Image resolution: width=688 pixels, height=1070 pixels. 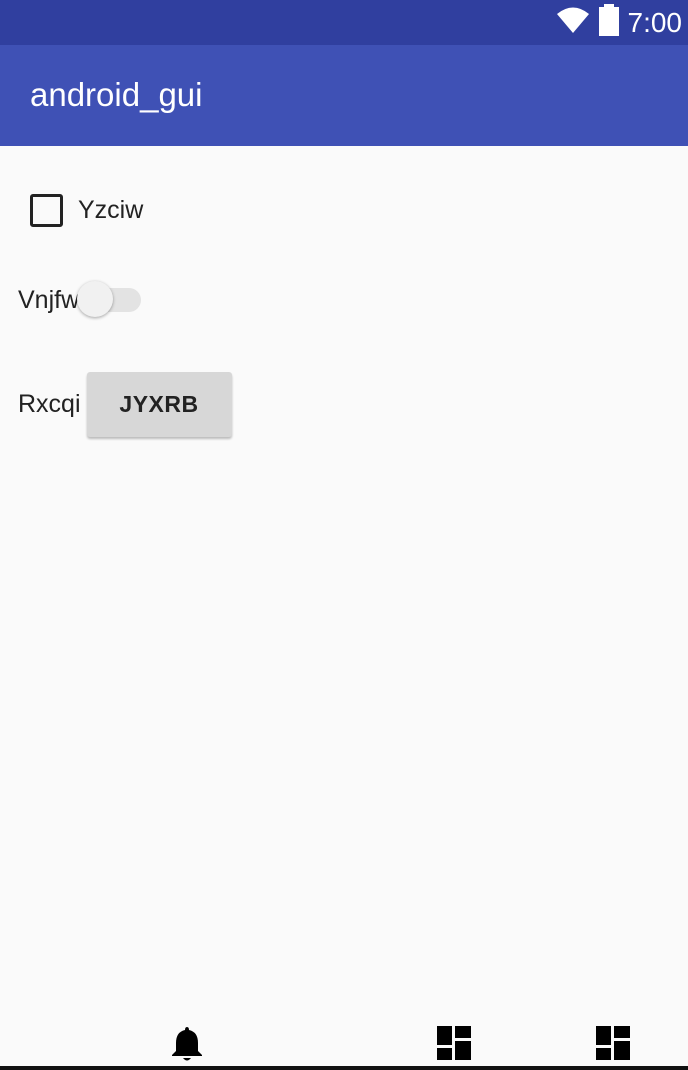 I want to click on bell-icon, so click(x=187, y=1046).